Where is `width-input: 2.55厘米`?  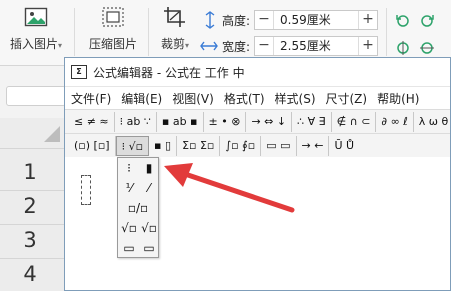
width-input: 2.55厘米 is located at coordinates (316, 46).